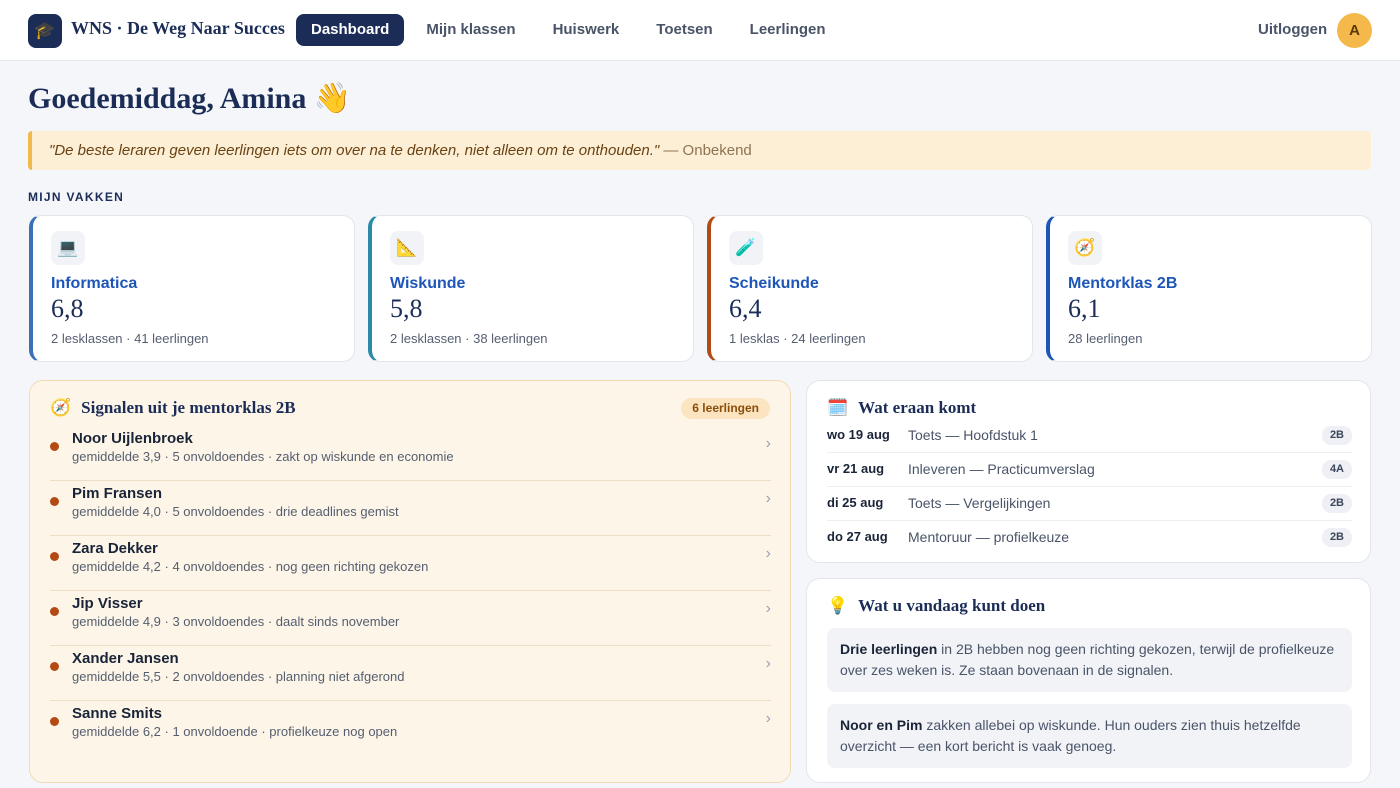 The height and width of the screenshot is (788, 1400). What do you see at coordinates (1089, 504) in the screenshot?
I see `list-item: di 25 aug Toets — Vergelijkingen 2B` at bounding box center [1089, 504].